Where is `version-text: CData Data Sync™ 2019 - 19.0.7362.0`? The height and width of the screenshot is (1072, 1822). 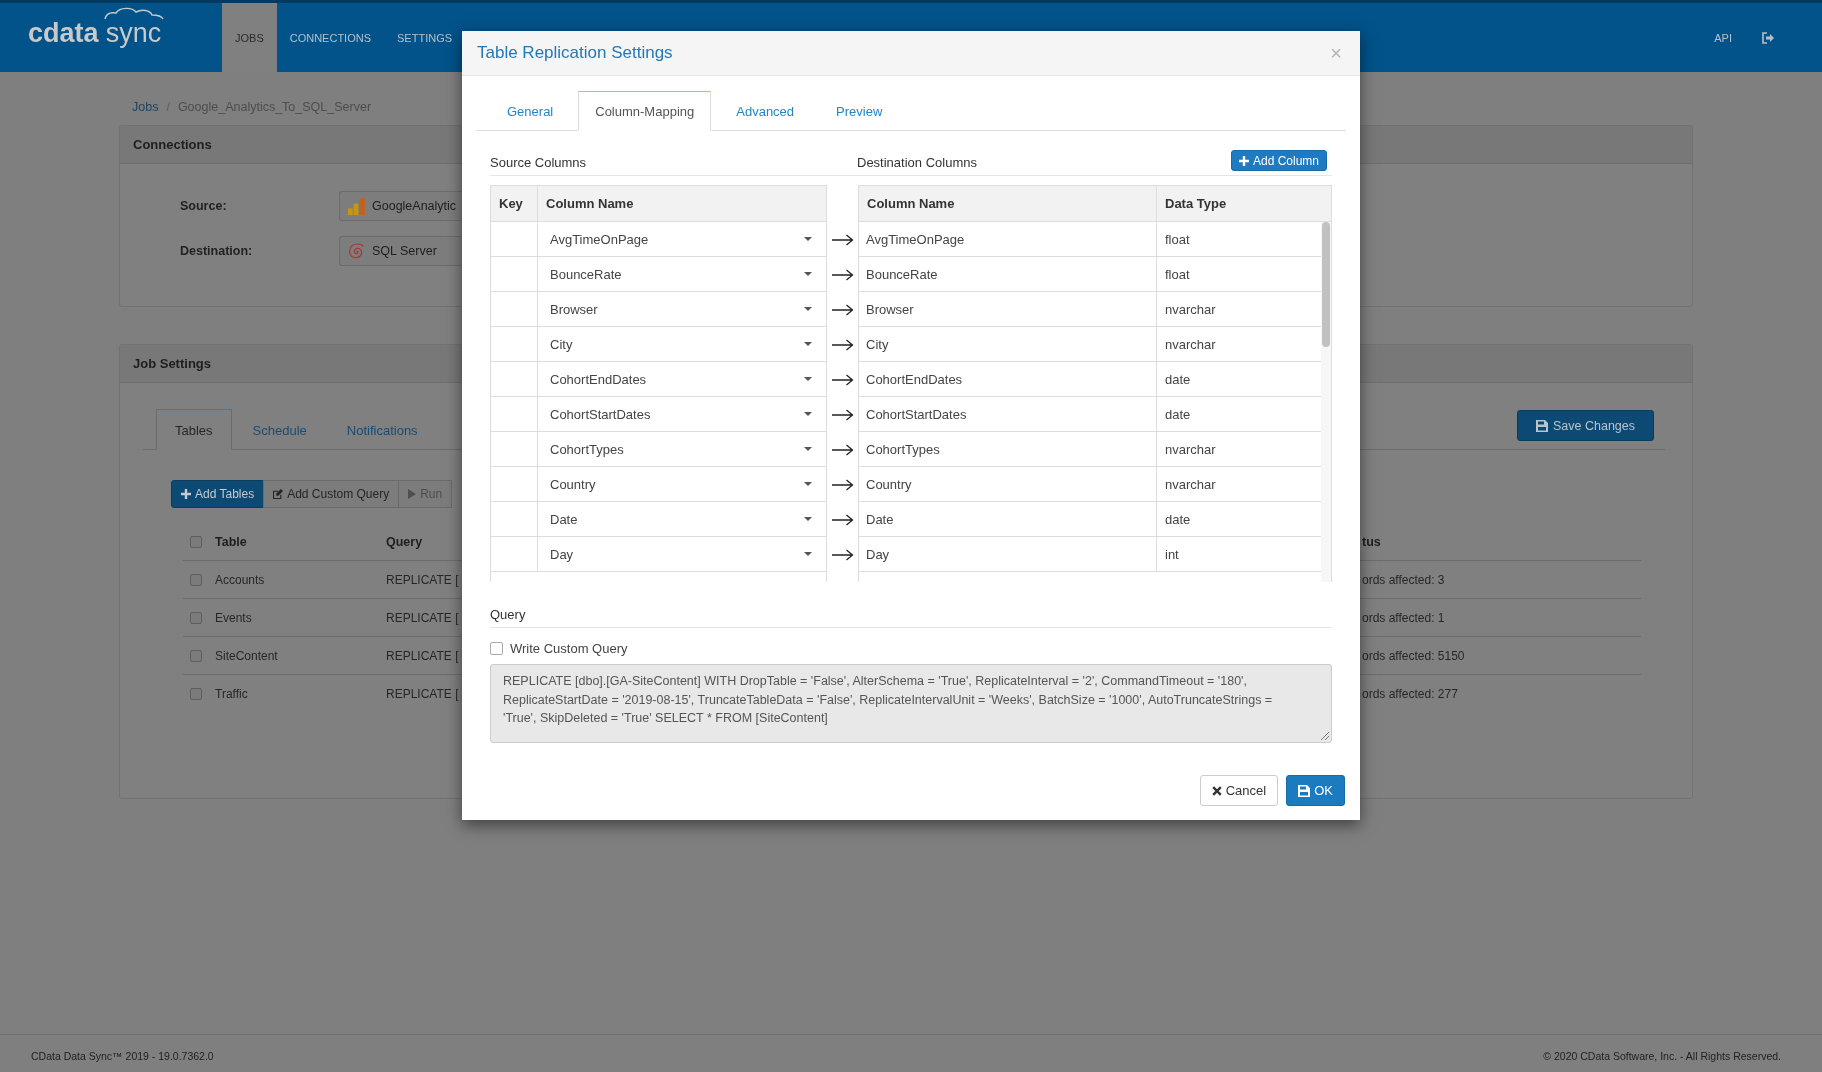
version-text: CData Data Sync™ 2019 - 19.0.7362.0 is located at coordinates (122, 1055).